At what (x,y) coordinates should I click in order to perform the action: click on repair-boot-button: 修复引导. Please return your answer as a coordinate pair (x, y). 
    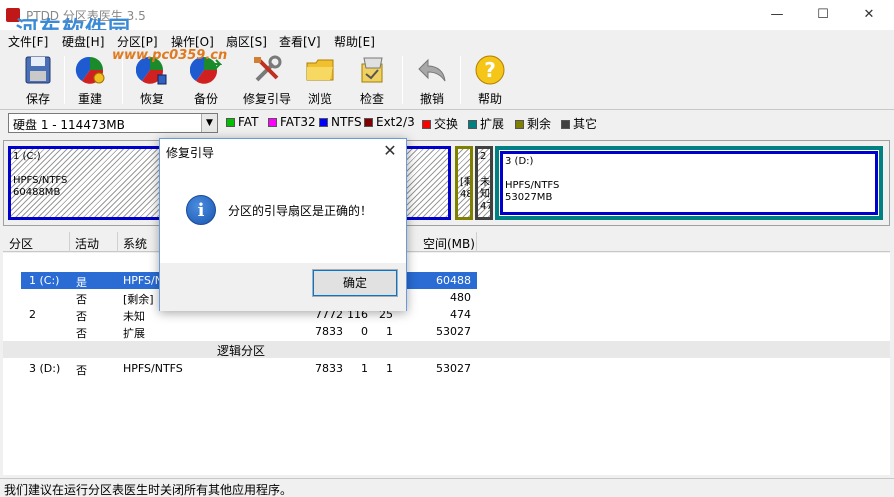
    Looking at the image, I should click on (267, 81).